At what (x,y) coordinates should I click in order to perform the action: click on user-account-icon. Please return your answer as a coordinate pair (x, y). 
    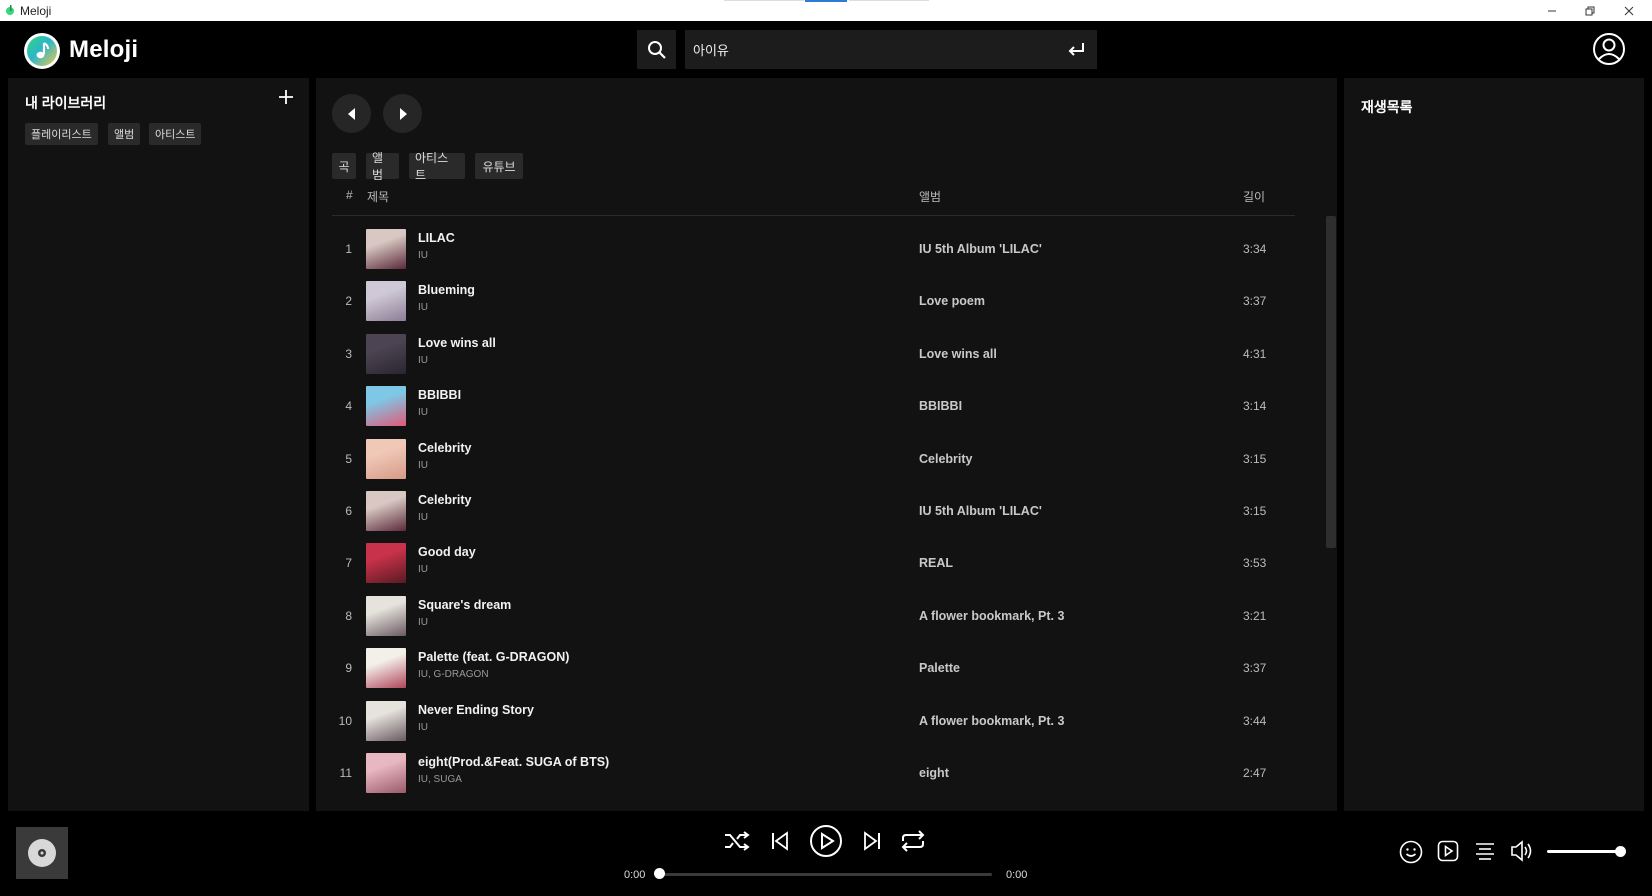
    Looking at the image, I should click on (1609, 49).